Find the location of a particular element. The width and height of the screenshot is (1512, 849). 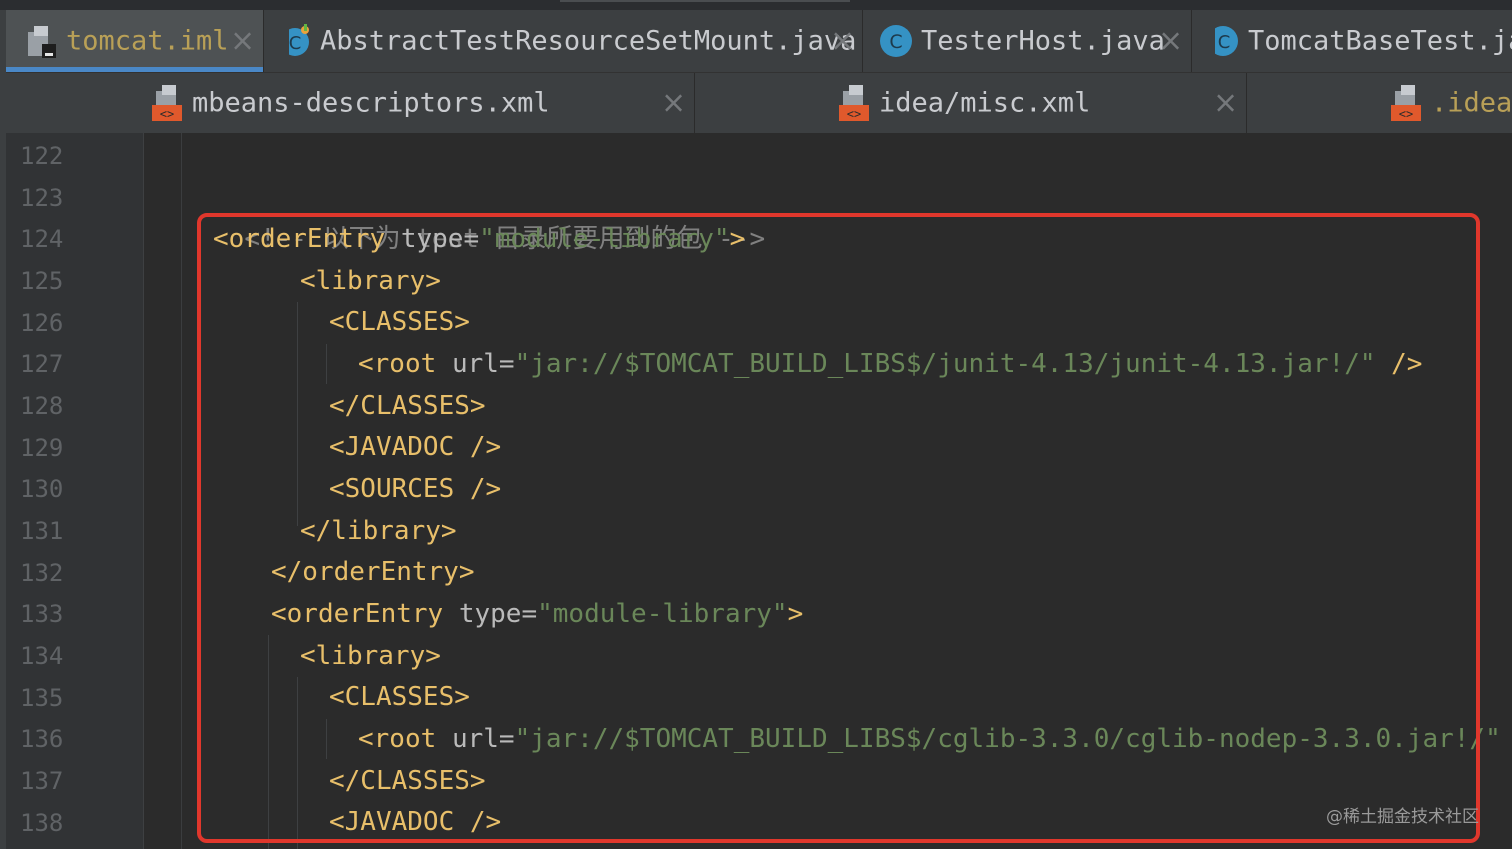

line-number: 138 is located at coordinates (42, 823).